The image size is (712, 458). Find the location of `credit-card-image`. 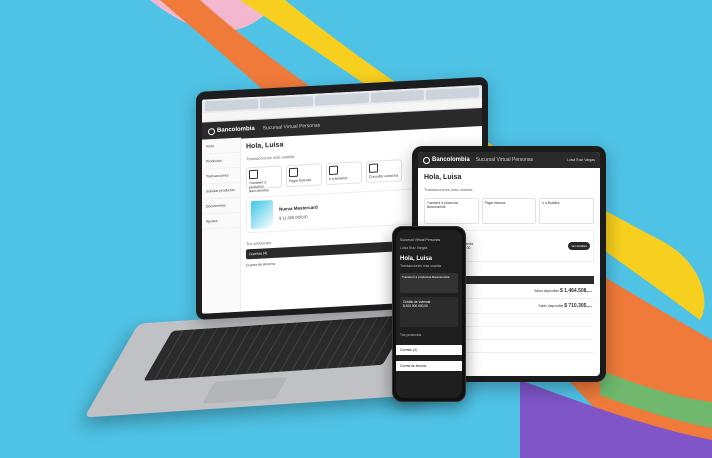

credit-card-image is located at coordinates (262, 214).